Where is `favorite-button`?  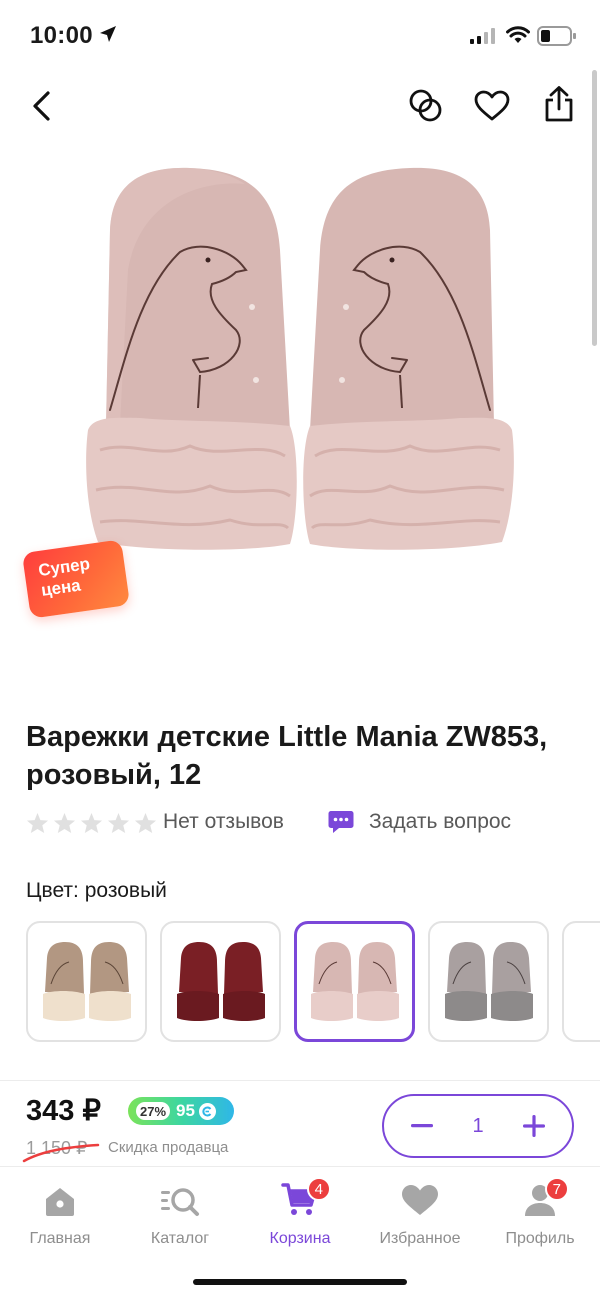
favorite-button is located at coordinates (492, 106).